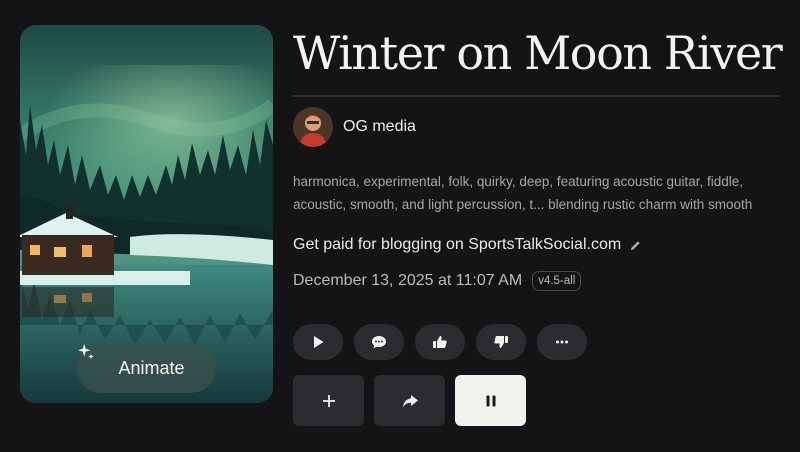 This screenshot has width=800, height=452. I want to click on like-button, so click(440, 342).